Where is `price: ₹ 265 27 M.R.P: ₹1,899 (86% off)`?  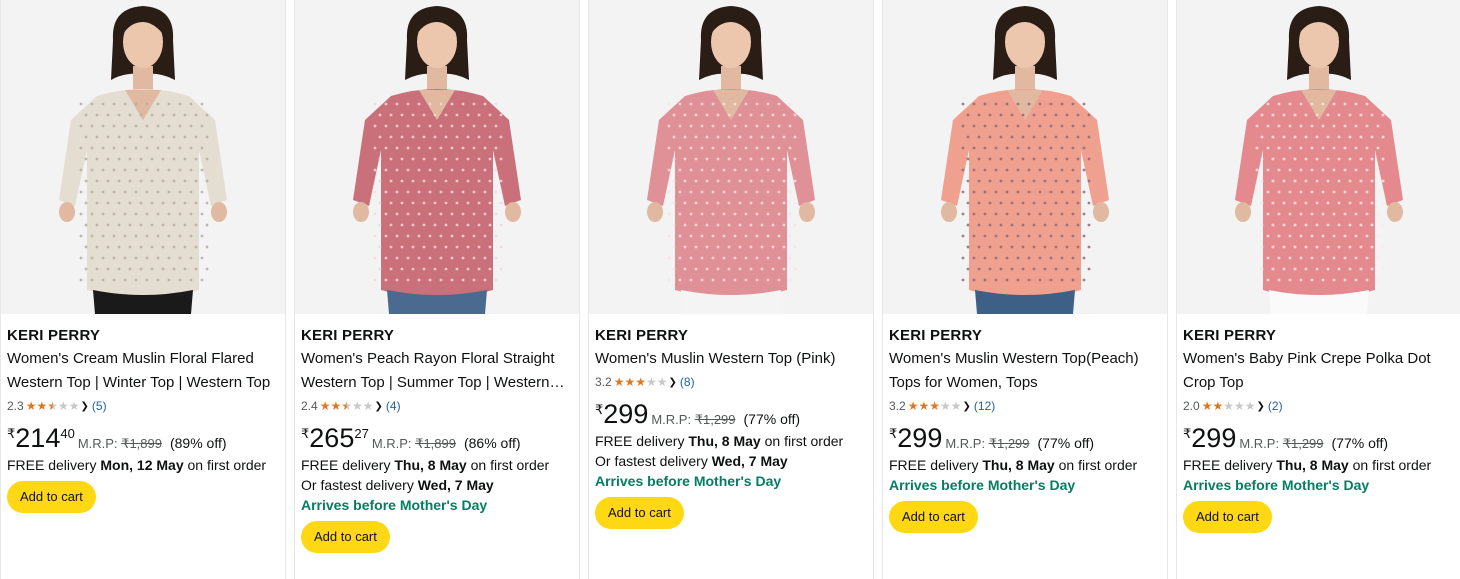
price: ₹ 265 27 M.R.P: ₹1,899 (86% off) is located at coordinates (439, 439).